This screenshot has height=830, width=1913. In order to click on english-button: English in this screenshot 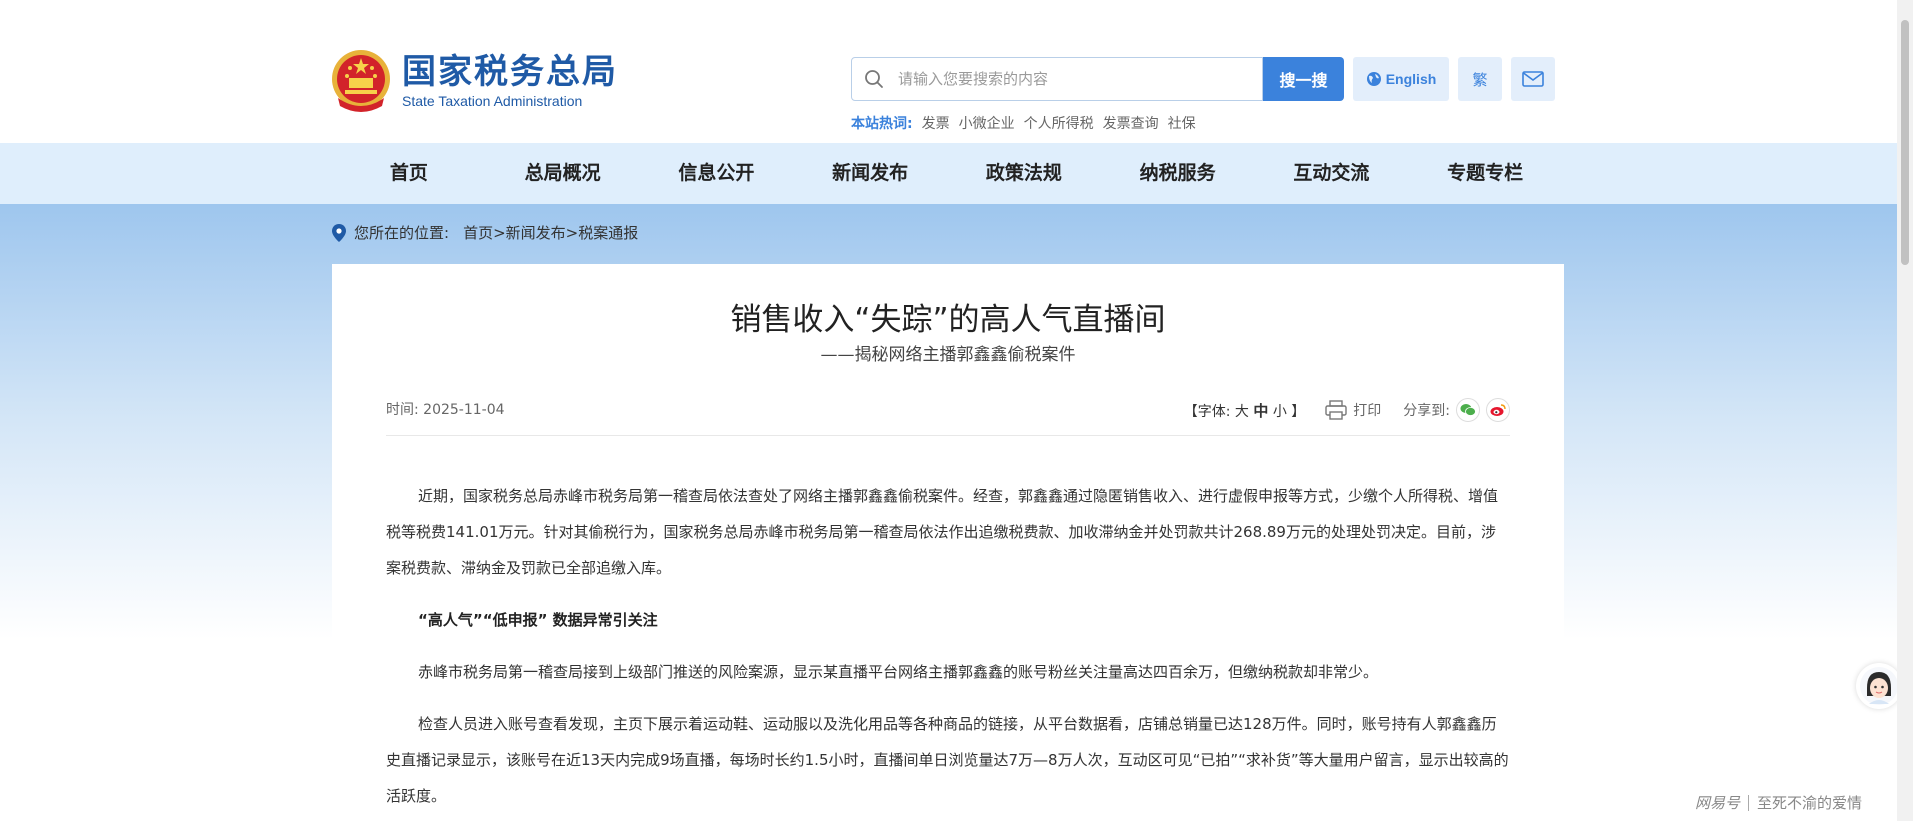, I will do `click(1401, 79)`.